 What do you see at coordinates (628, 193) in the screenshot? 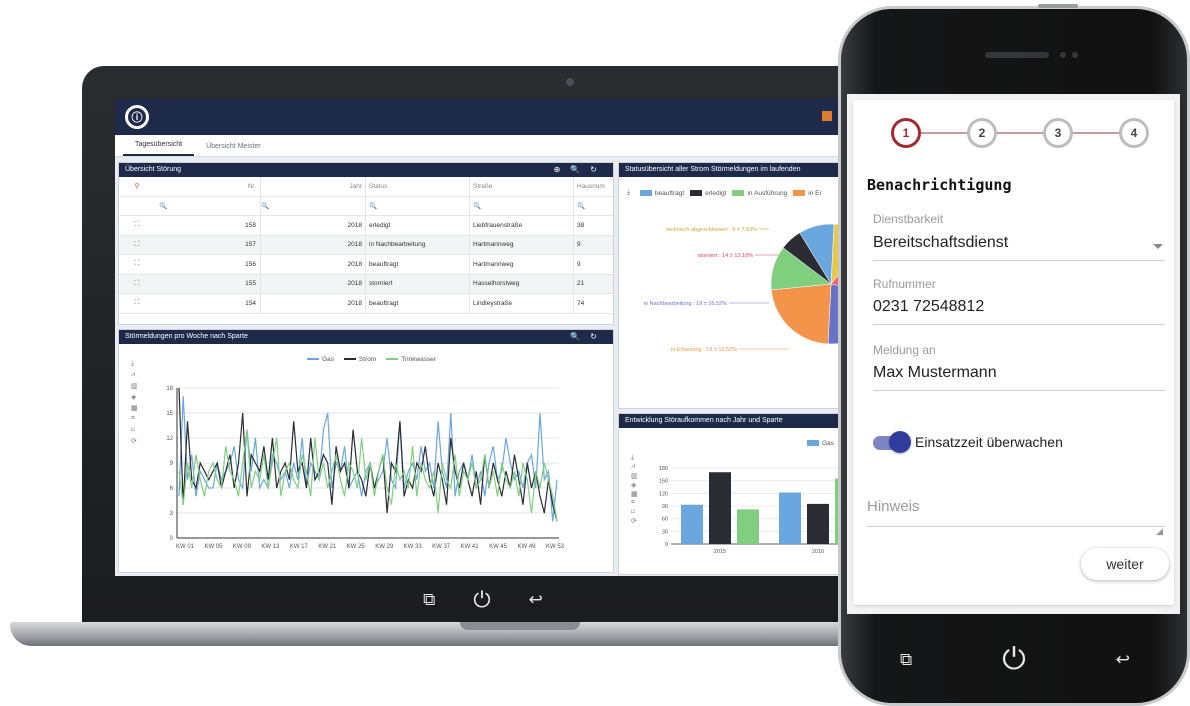
I see `download-icon: ⤓` at bounding box center [628, 193].